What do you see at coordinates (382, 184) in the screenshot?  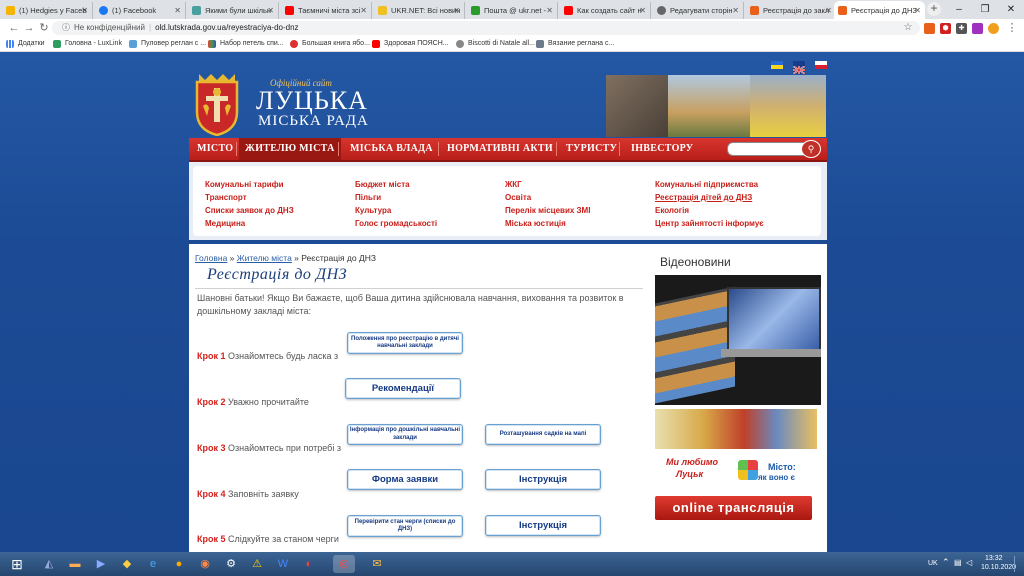 I see `submenu-link: Бюджет міста` at bounding box center [382, 184].